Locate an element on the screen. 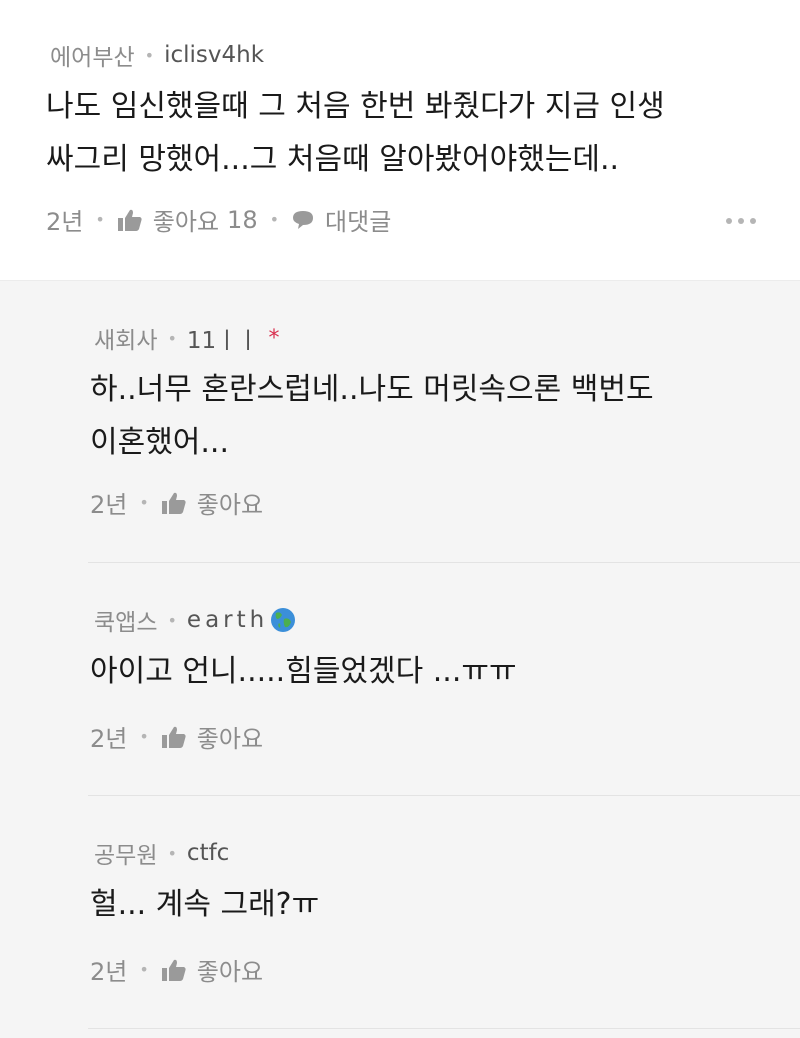  community-label: 에어부산 is located at coordinates (92, 55).